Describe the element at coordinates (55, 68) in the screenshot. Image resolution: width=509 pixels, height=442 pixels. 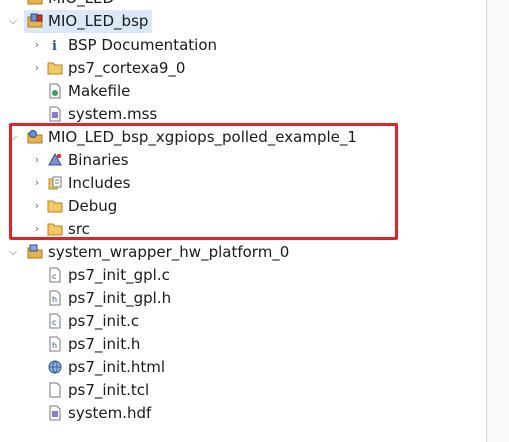
I see `folder-icon` at that location.